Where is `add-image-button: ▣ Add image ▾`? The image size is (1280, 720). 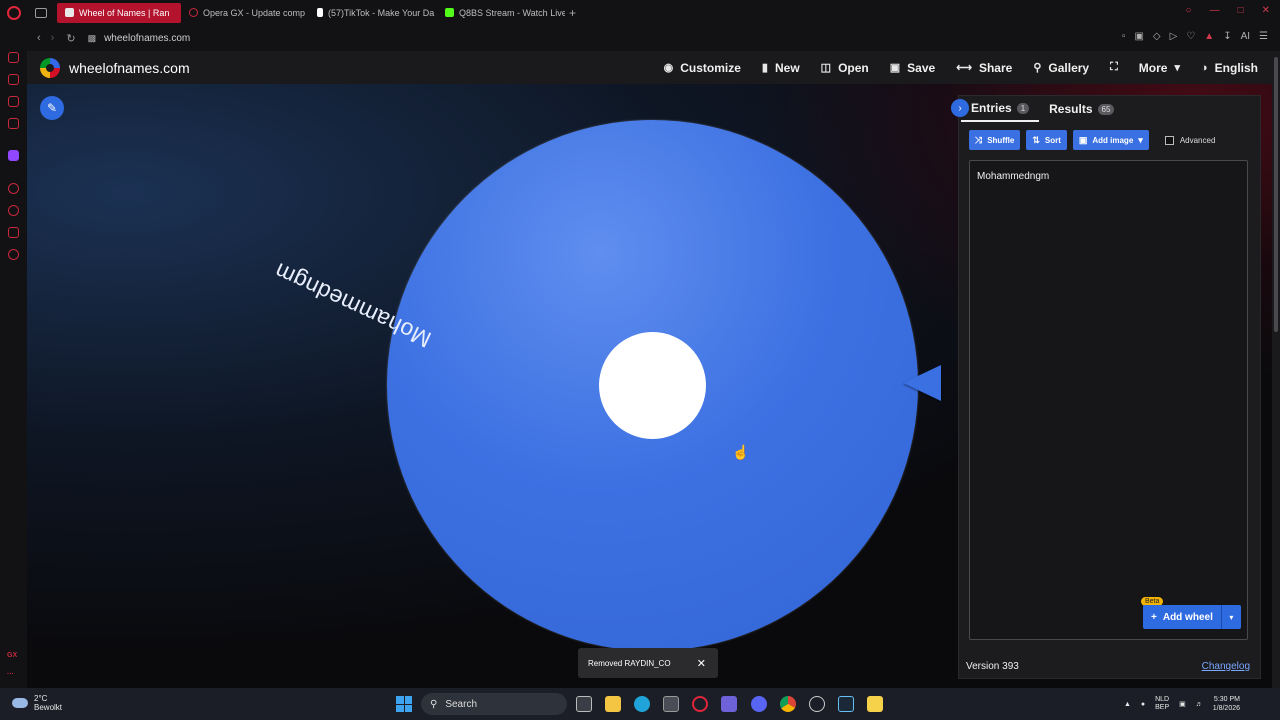 add-image-button: ▣ Add image ▾ is located at coordinates (1110, 140).